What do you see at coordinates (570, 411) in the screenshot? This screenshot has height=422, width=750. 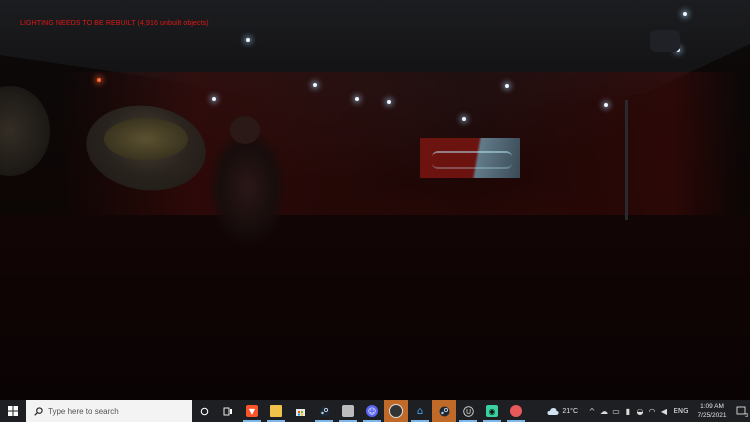 I see `weather-temp: 21°C` at bounding box center [570, 411].